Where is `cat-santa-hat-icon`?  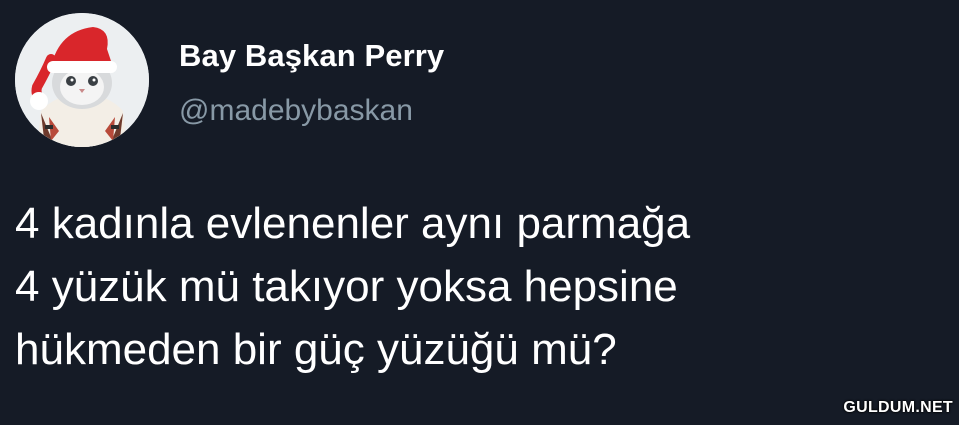 cat-santa-hat-icon is located at coordinates (82, 80).